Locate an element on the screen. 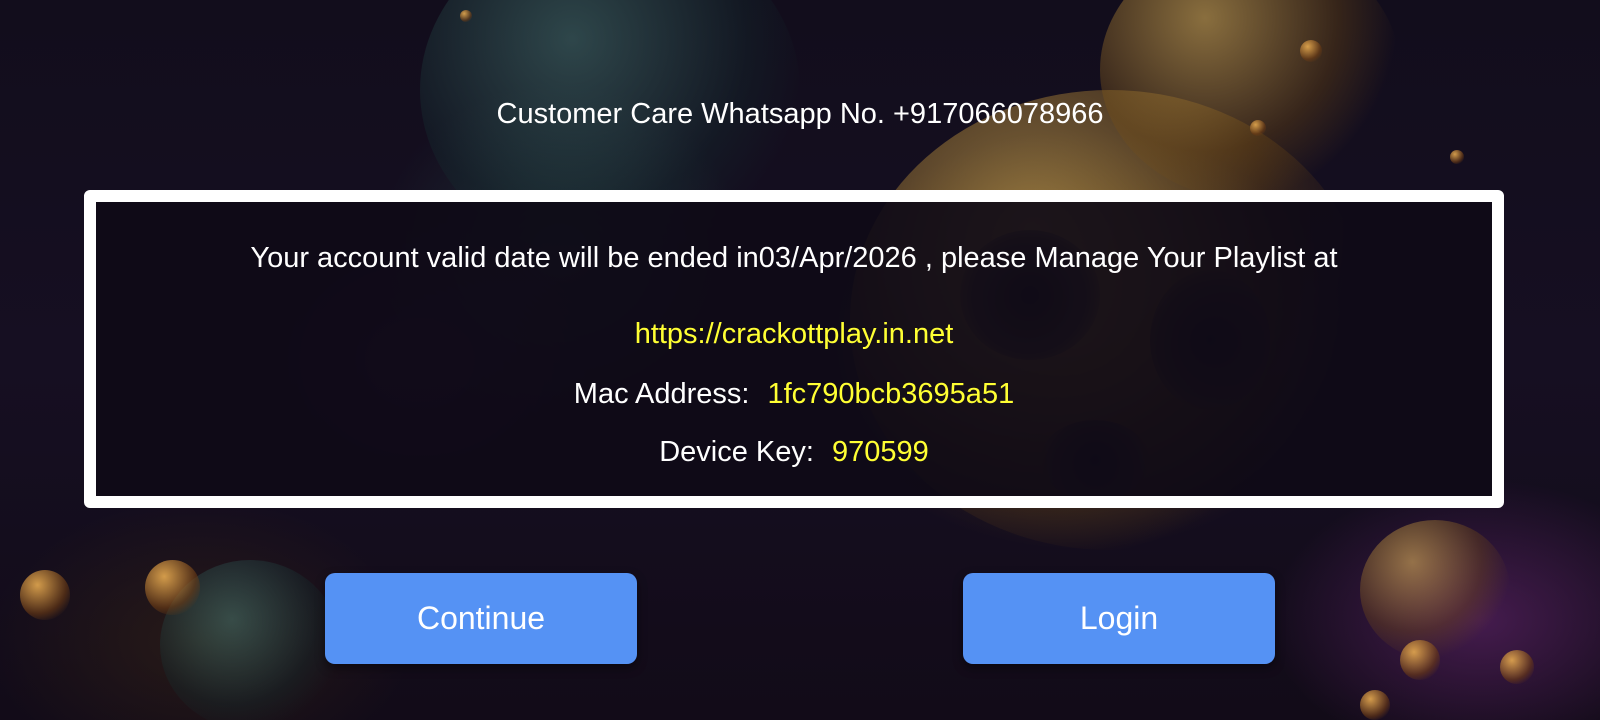 This screenshot has height=720, width=1600. continue-button: Continue is located at coordinates (481, 618).